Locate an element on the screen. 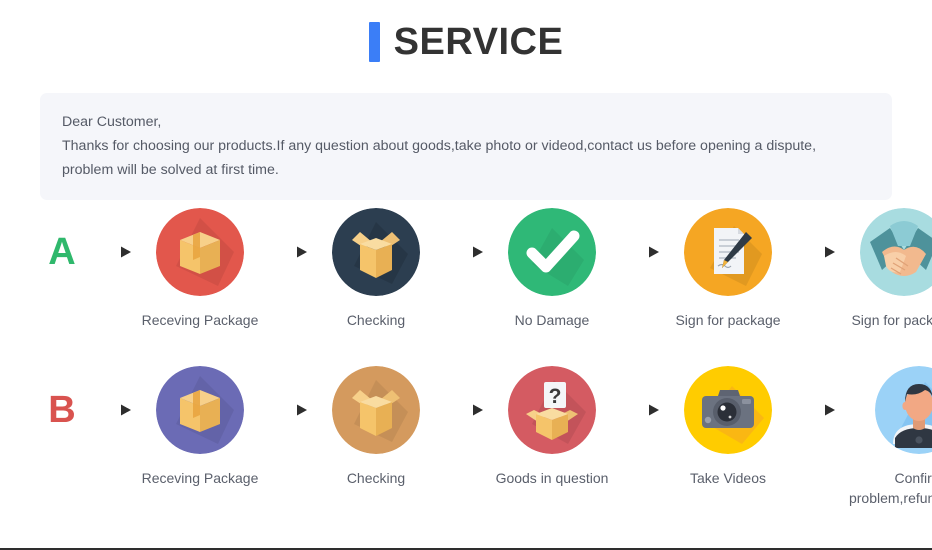 The height and width of the screenshot is (550, 932). document-pen-icon is located at coordinates (728, 252).